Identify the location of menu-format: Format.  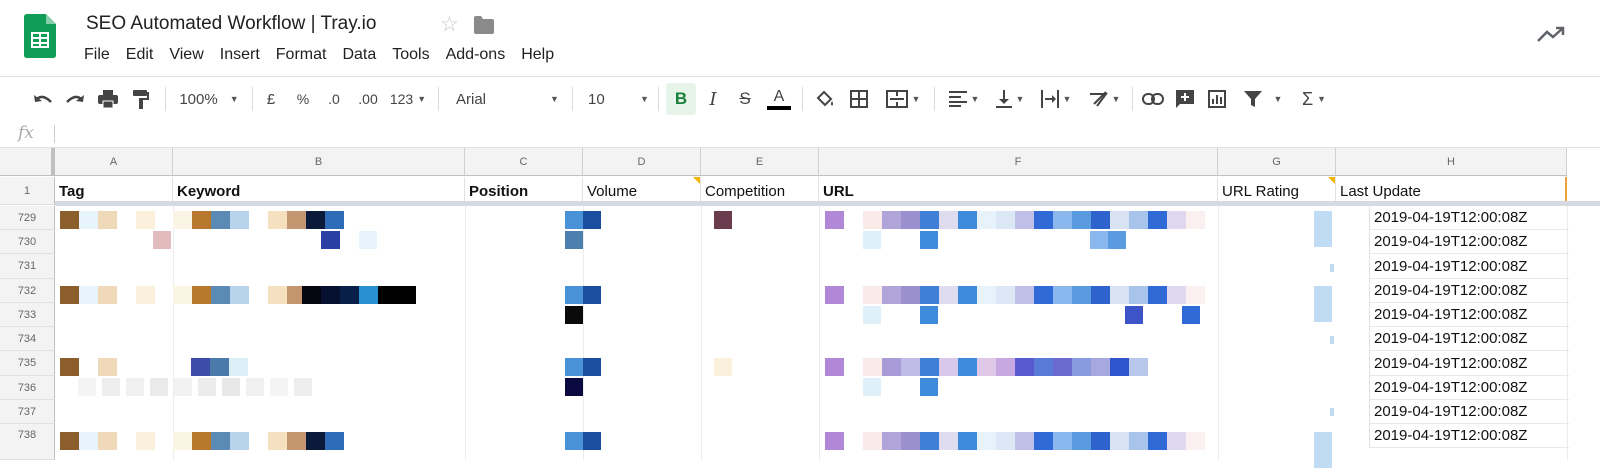
(301, 55).